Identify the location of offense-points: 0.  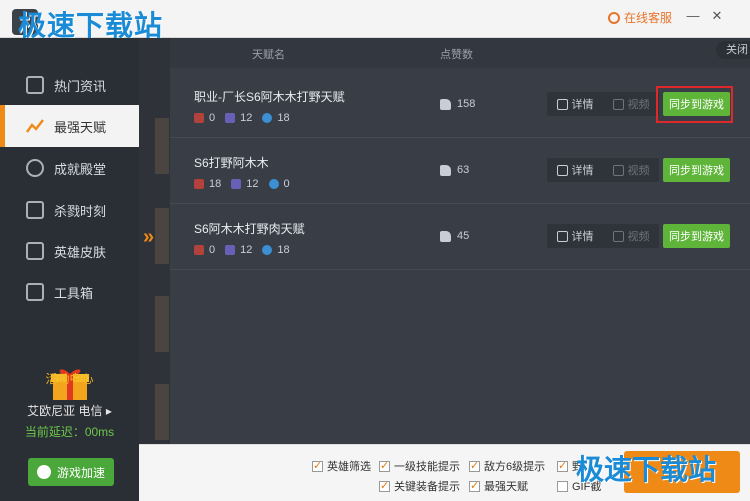
(212, 250).